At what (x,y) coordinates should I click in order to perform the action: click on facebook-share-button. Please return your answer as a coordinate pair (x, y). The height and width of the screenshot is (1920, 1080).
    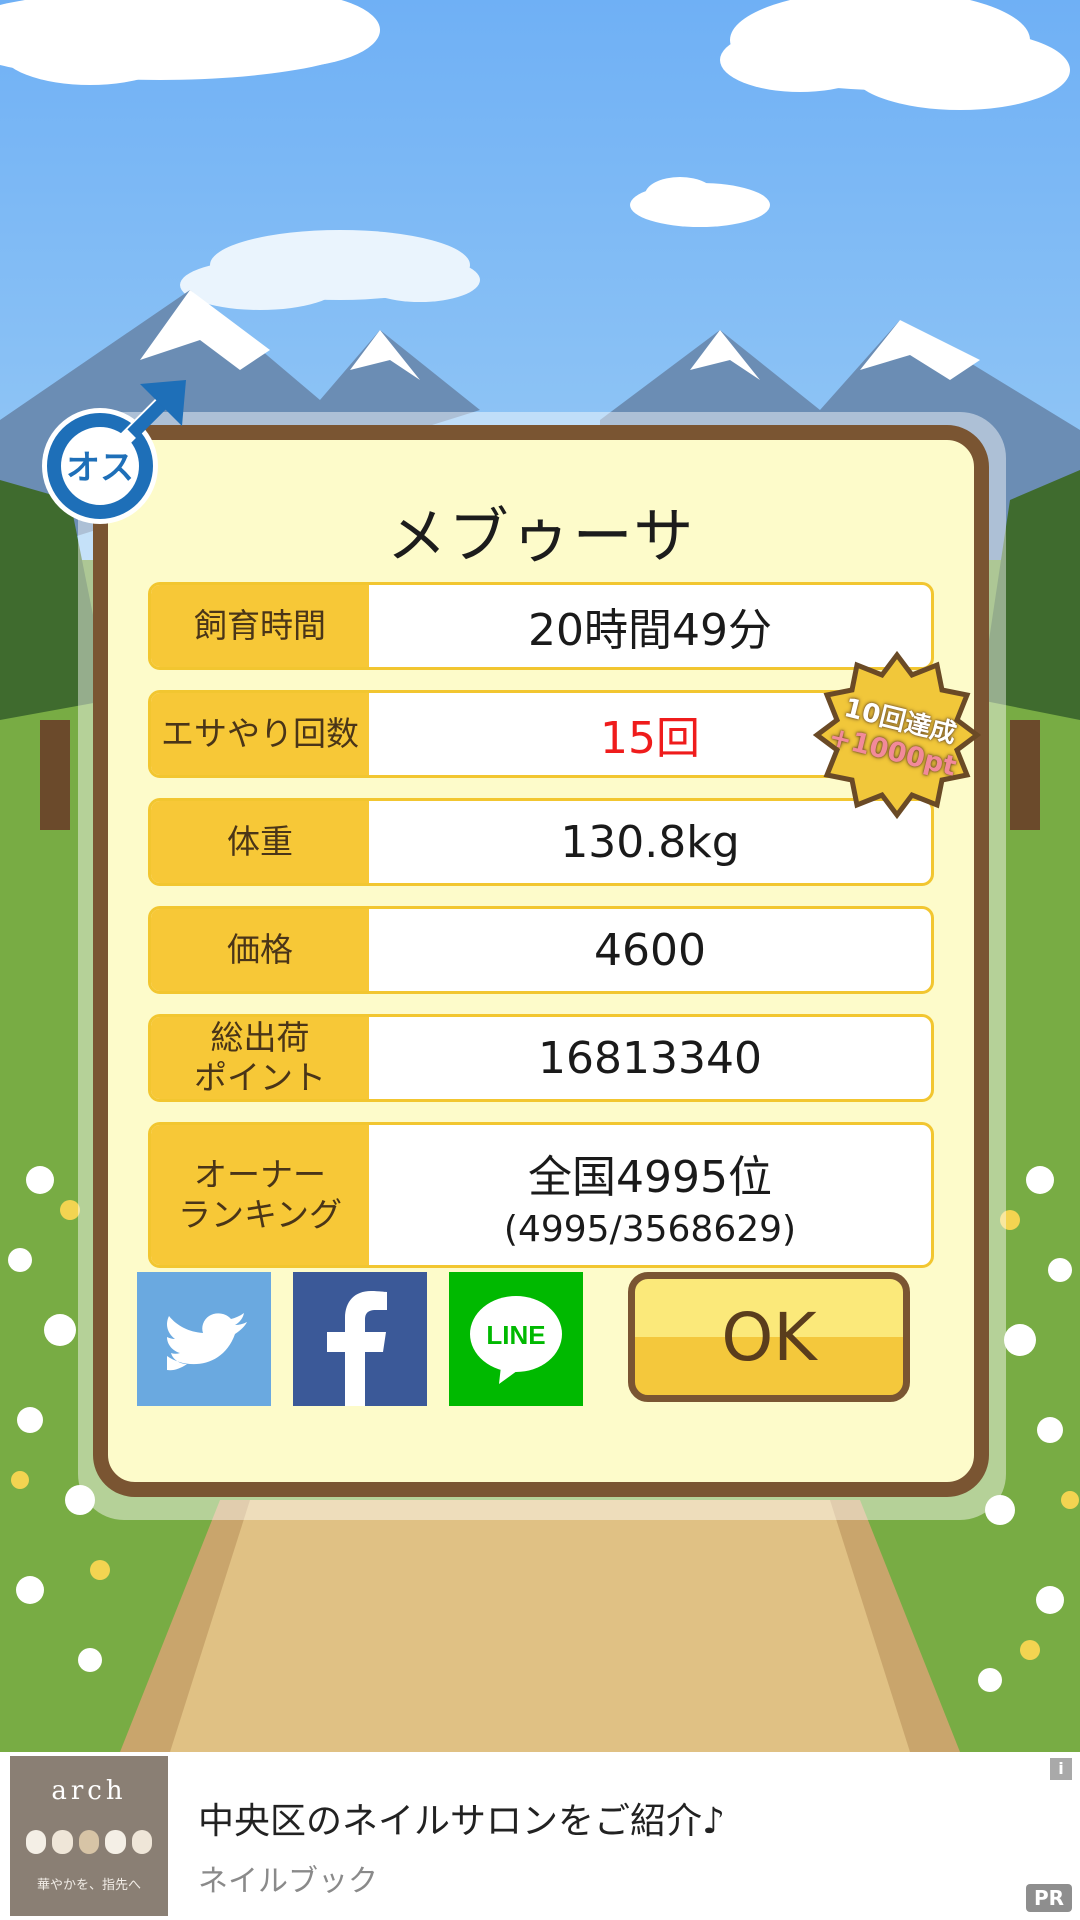
    Looking at the image, I should click on (360, 1339).